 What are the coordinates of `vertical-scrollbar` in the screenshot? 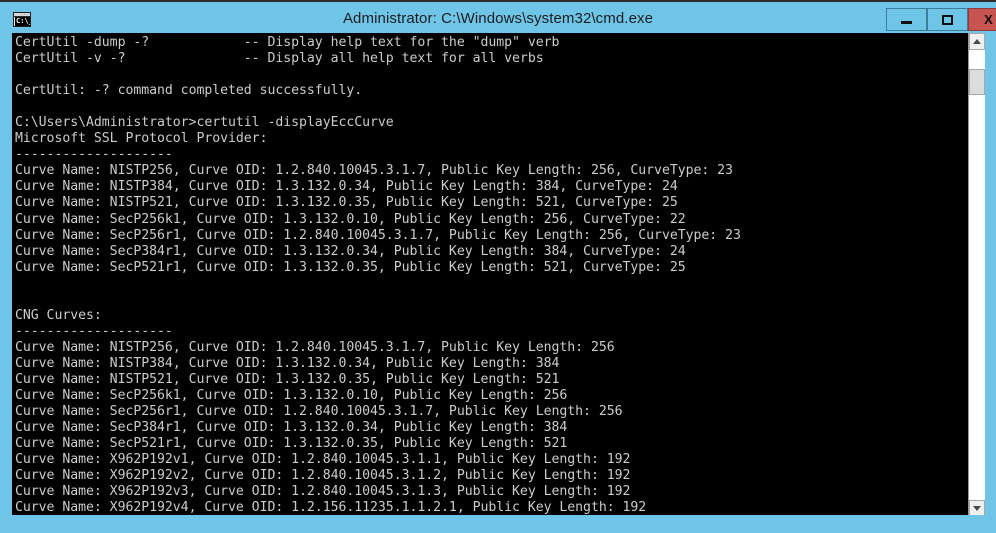 It's located at (976, 275).